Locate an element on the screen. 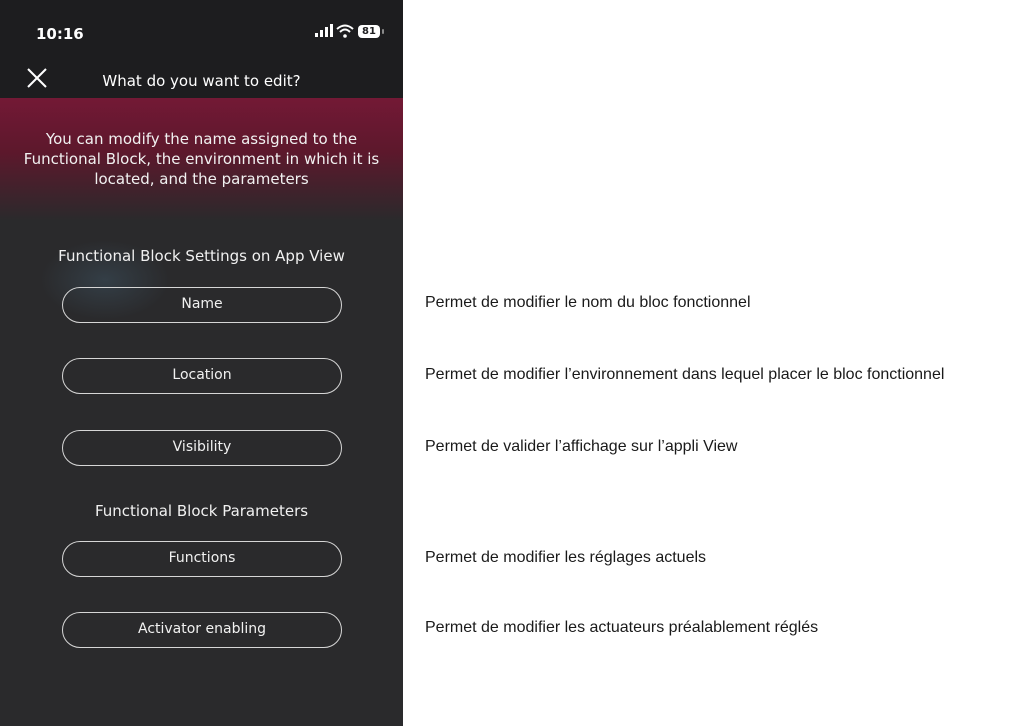 The height and width of the screenshot is (726, 1030). signal-icon is located at coordinates (324, 30).